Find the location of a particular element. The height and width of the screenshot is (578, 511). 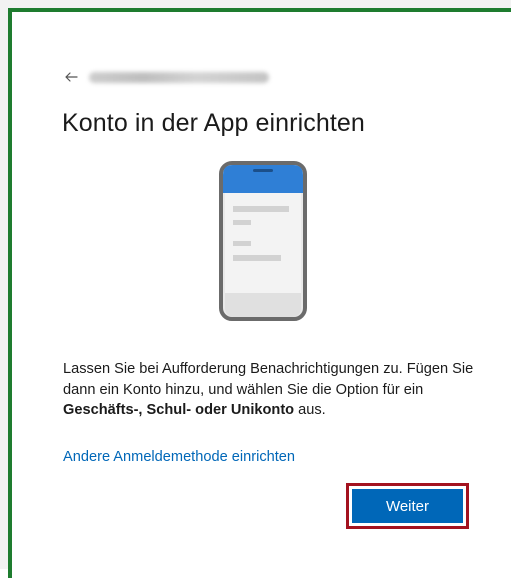

arrow-left-icon is located at coordinates (71, 77).